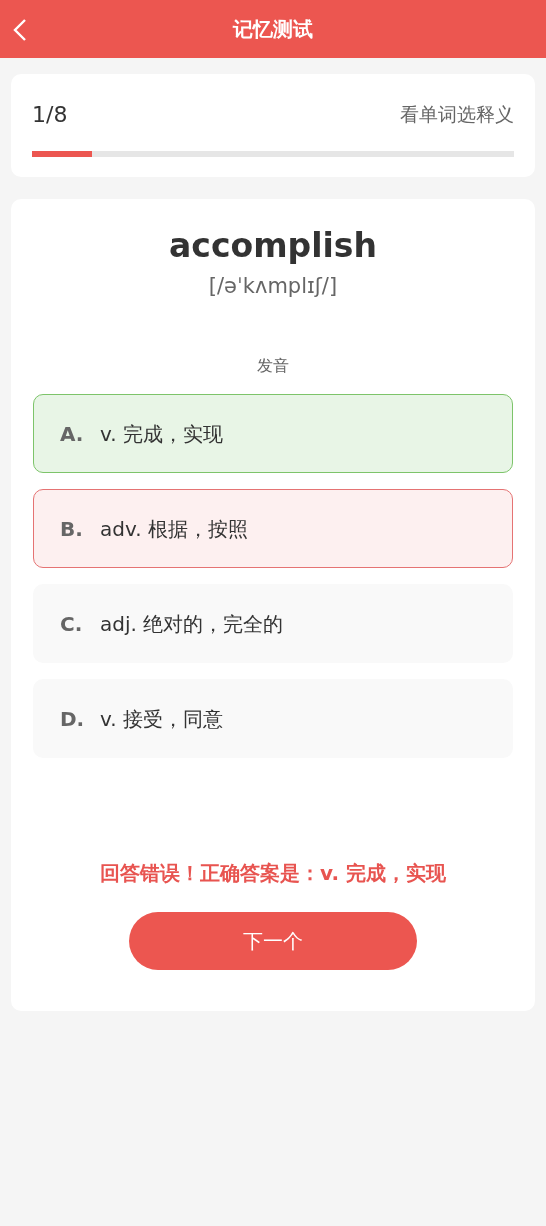 The height and width of the screenshot is (1226, 546). I want to click on back-button, so click(20, 29).